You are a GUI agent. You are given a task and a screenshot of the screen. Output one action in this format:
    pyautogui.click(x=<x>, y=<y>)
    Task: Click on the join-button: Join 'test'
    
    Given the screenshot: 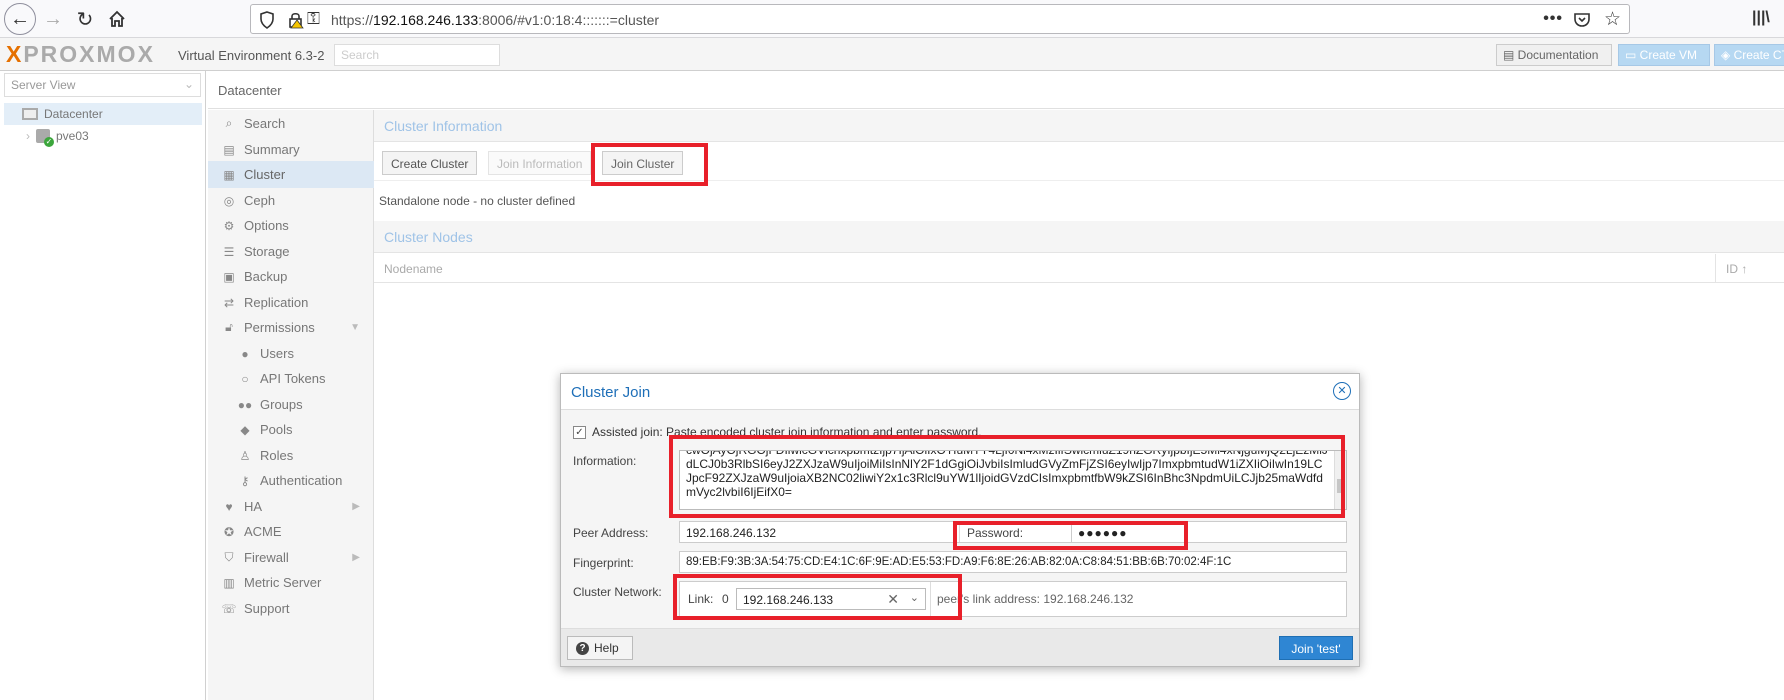 What is the action you would take?
    pyautogui.click(x=1316, y=648)
    